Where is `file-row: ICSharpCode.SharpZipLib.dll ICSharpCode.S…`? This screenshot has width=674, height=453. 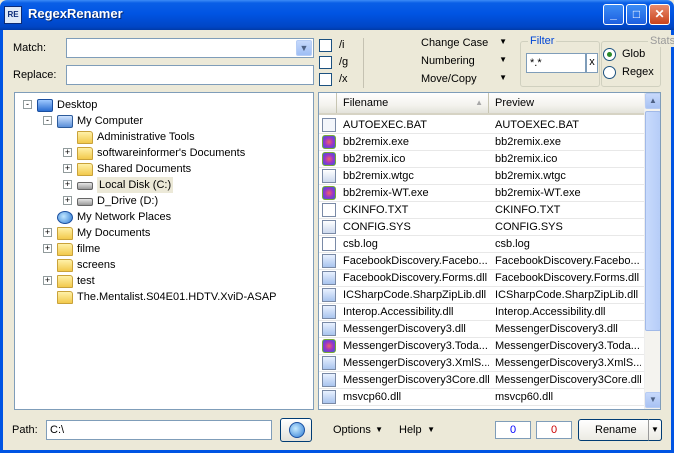 file-row: ICSharpCode.SharpZipLib.dll ICSharpCode.S… is located at coordinates (481, 295).